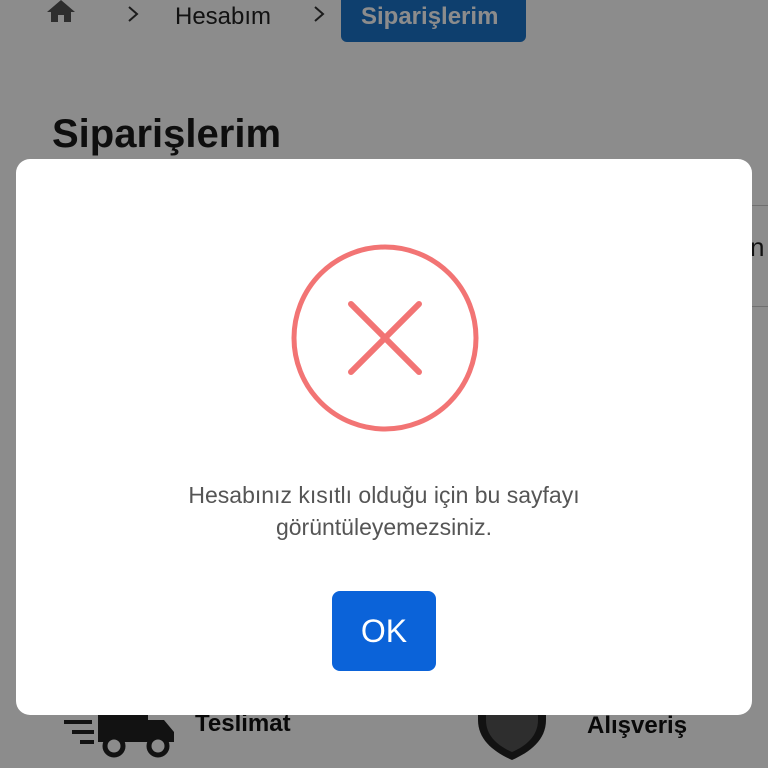  Describe the element at coordinates (385, 338) in the screenshot. I see `error-x-icon` at that location.